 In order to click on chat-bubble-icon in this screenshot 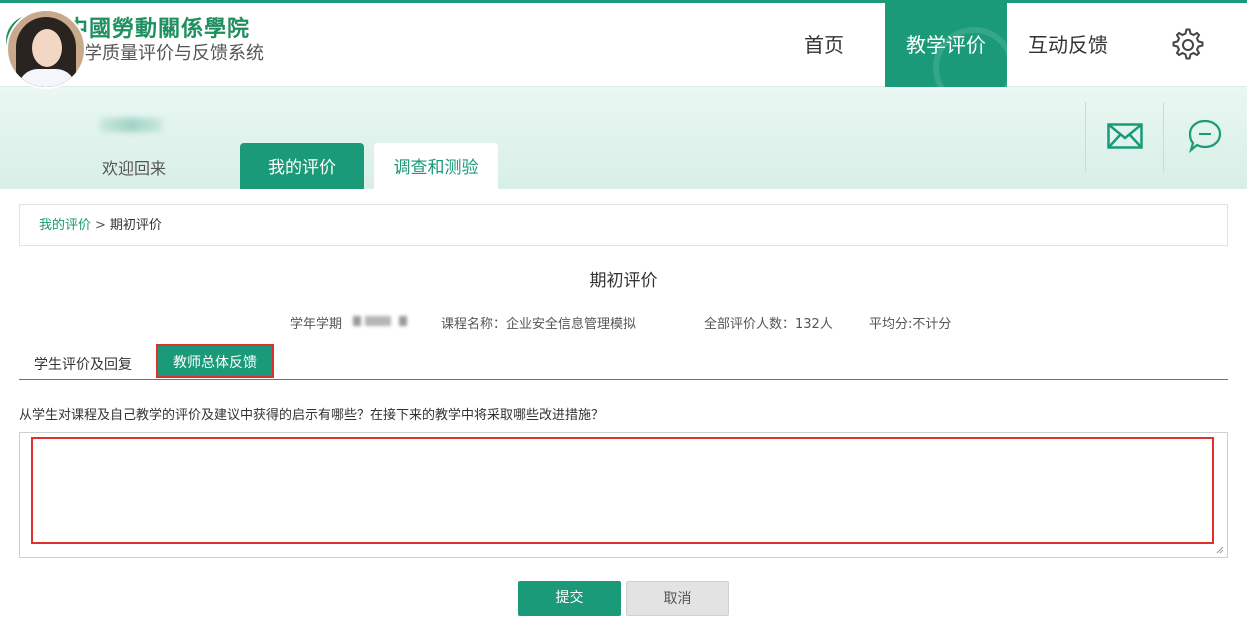, I will do `click(1205, 136)`.